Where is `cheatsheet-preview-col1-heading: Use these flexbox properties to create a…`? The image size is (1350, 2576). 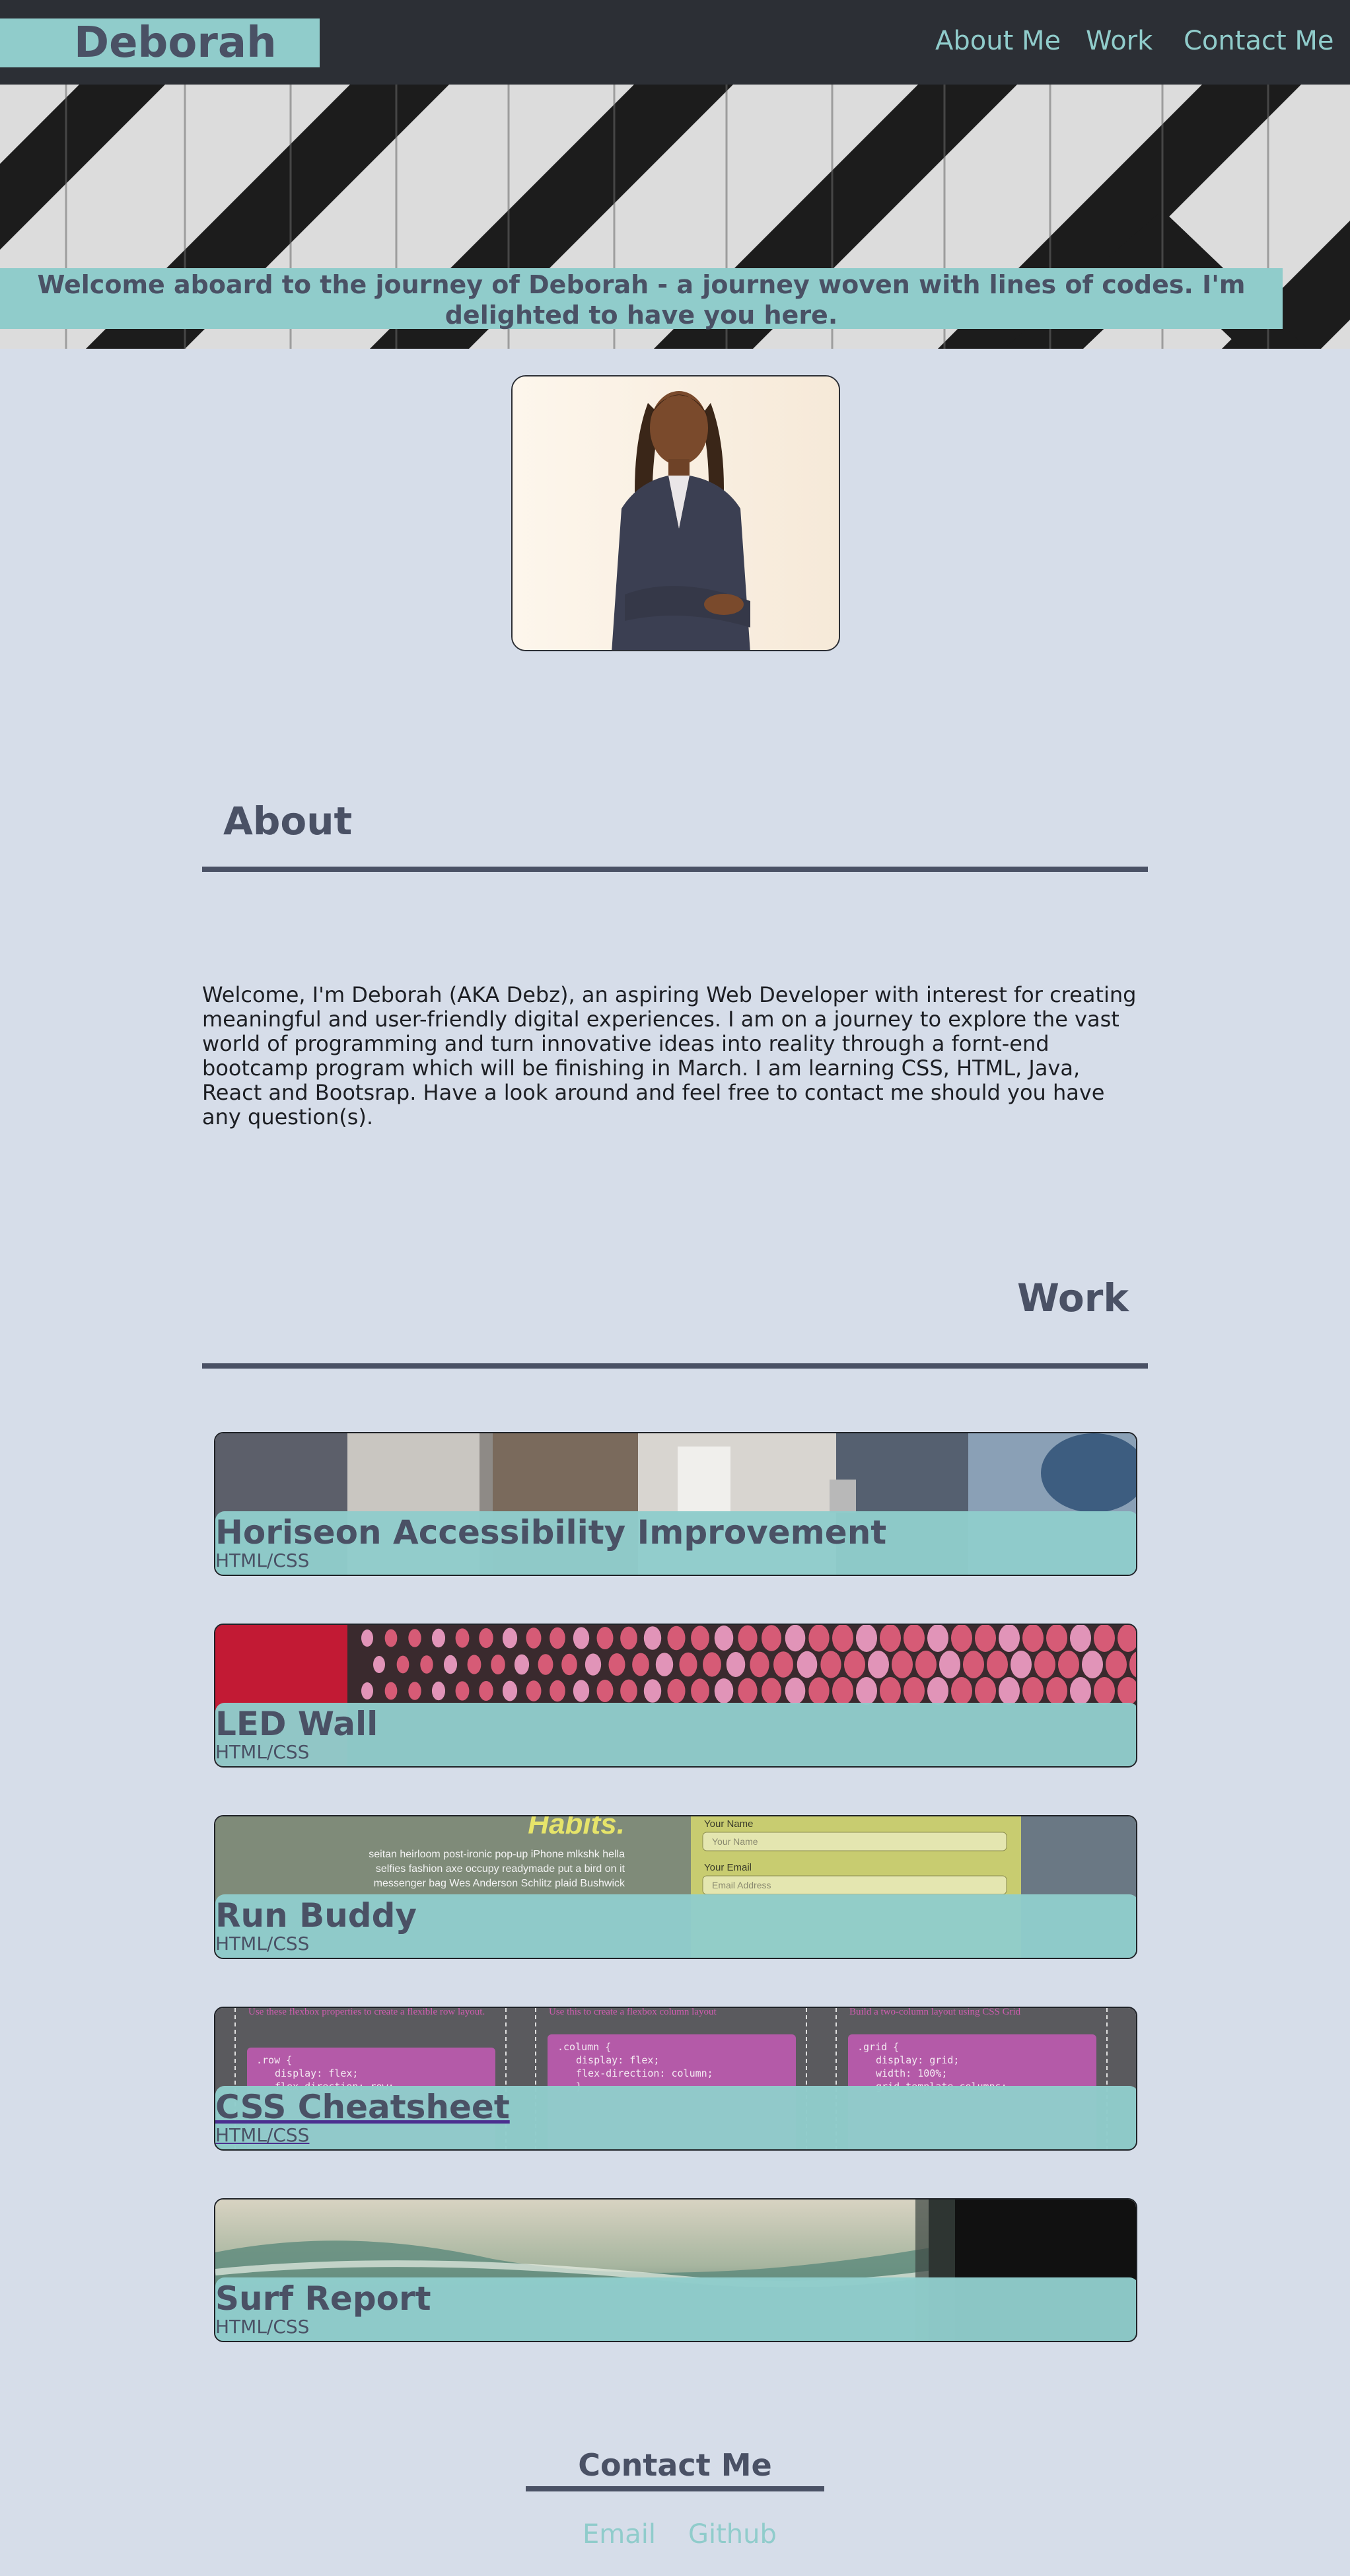
cheatsheet-preview-col1-heading: Use these flexbox properties to create a… is located at coordinates (366, 2013).